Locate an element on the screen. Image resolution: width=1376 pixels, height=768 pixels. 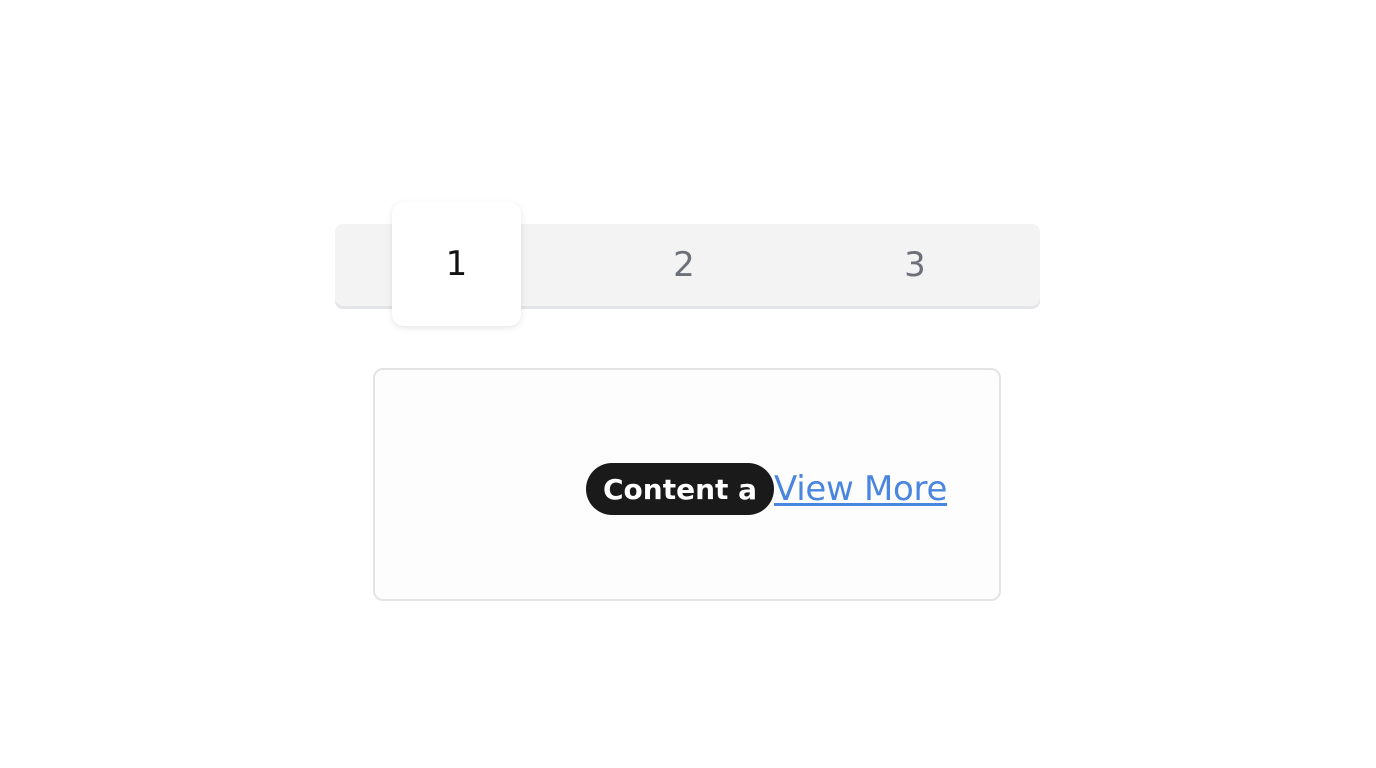
tab-3: 3 is located at coordinates (915, 265).